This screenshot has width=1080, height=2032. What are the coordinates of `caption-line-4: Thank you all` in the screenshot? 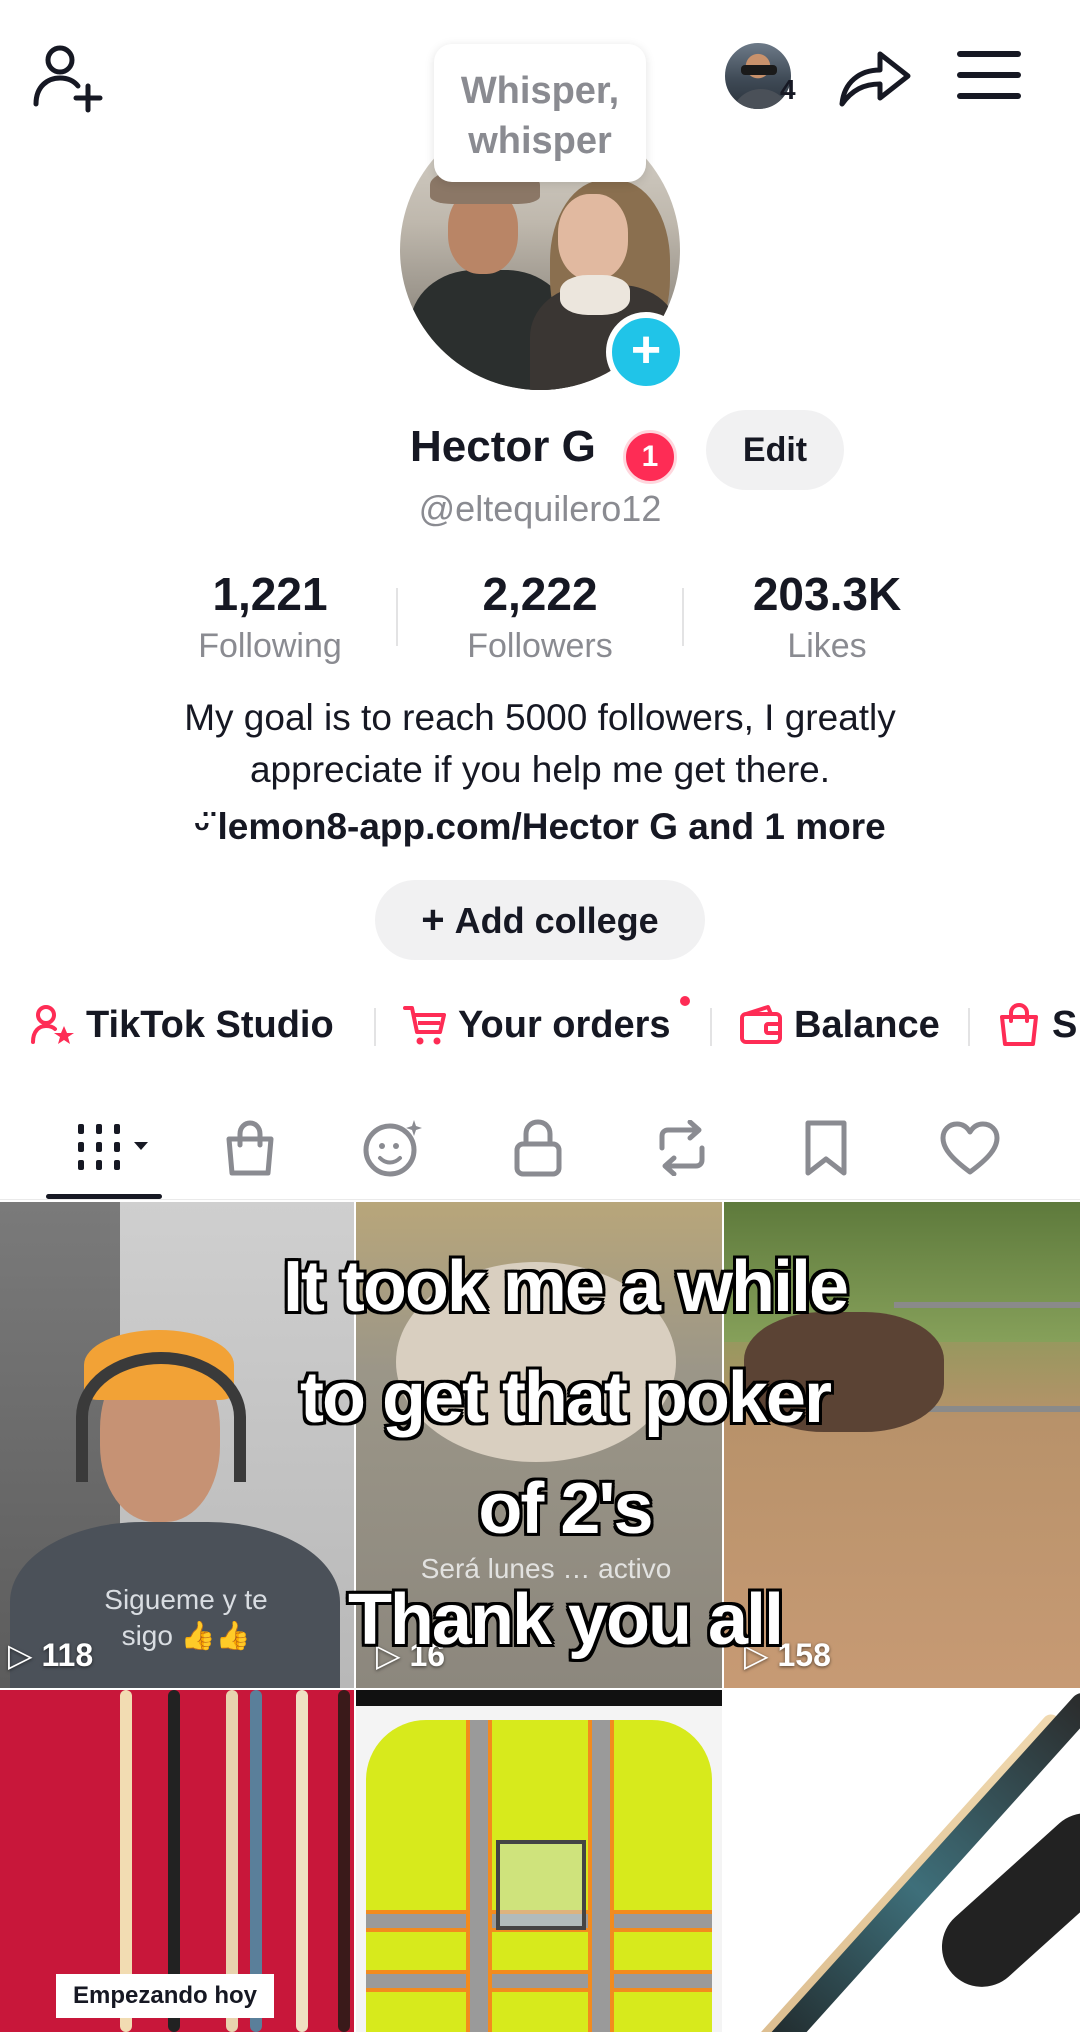 It's located at (565, 1620).